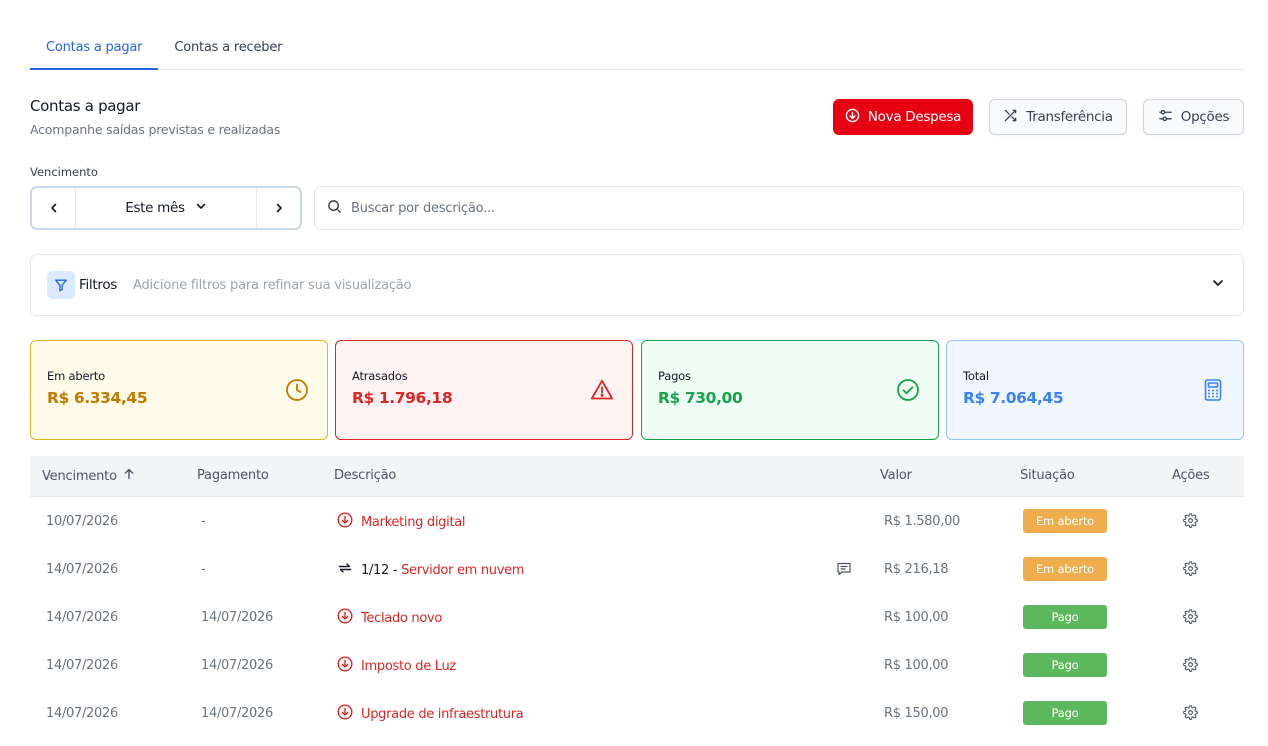  What do you see at coordinates (674, 376) in the screenshot?
I see `summary-paid-label: Pagos` at bounding box center [674, 376].